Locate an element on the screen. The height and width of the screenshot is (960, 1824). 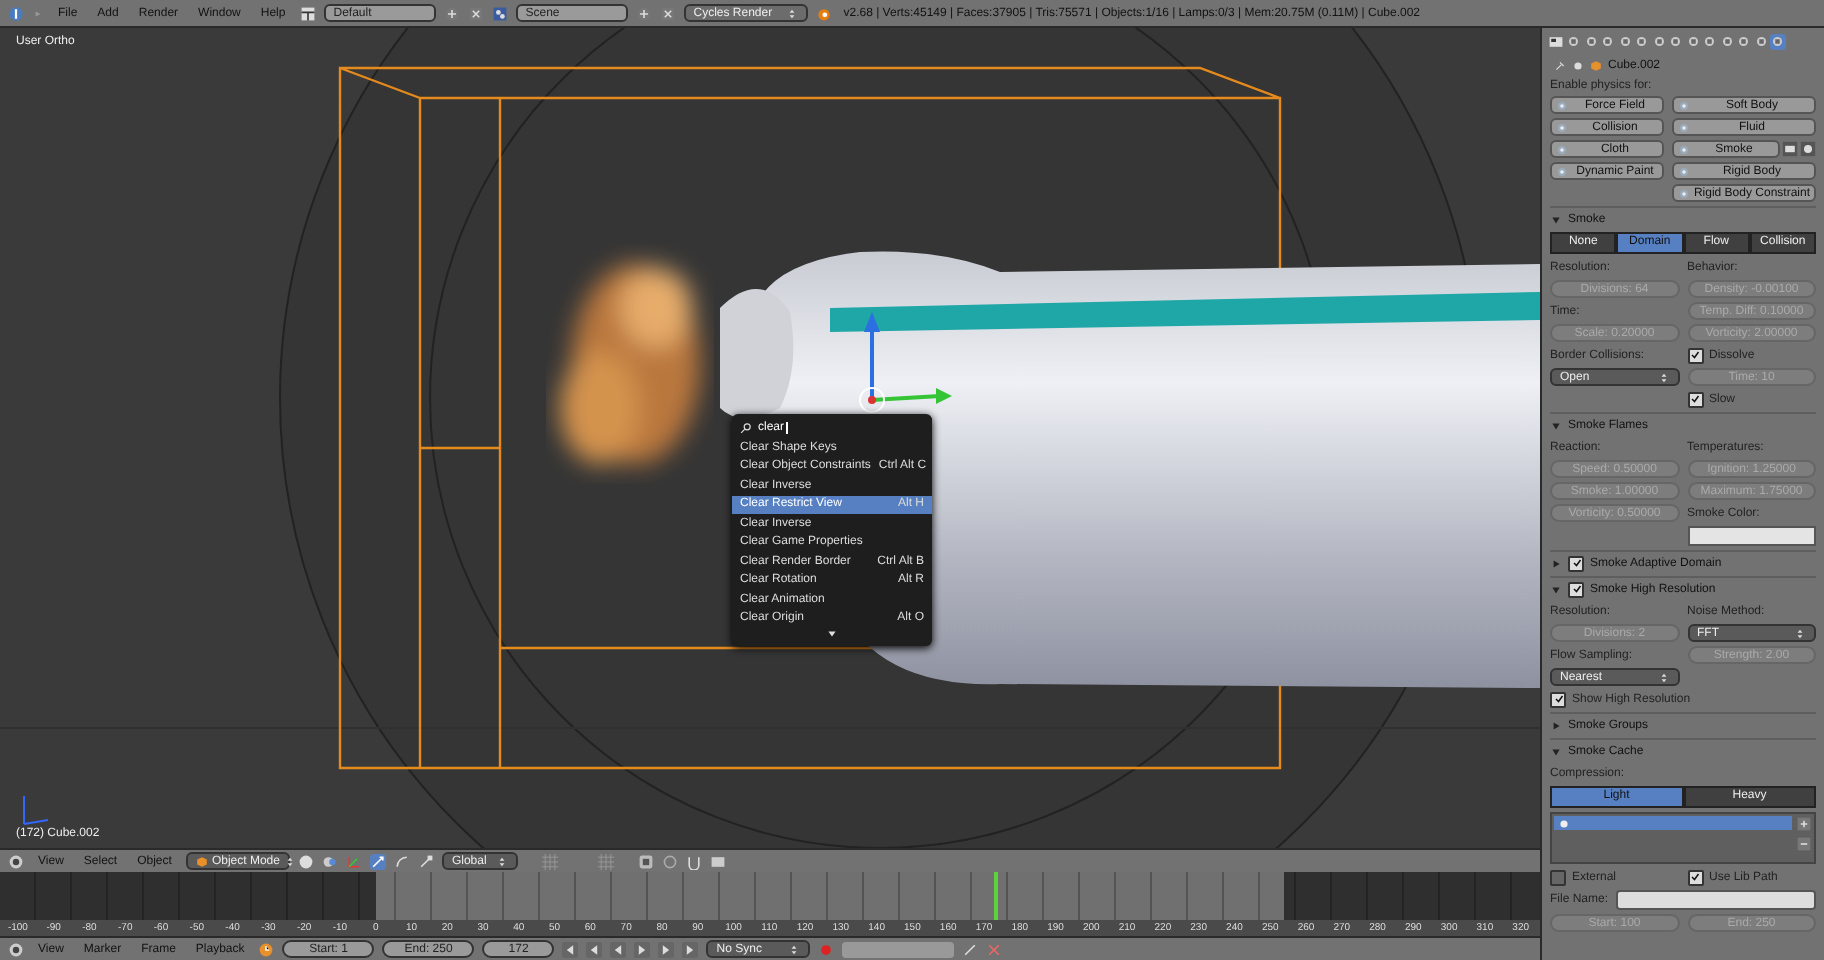
playhead-line is located at coordinates (995, 896).